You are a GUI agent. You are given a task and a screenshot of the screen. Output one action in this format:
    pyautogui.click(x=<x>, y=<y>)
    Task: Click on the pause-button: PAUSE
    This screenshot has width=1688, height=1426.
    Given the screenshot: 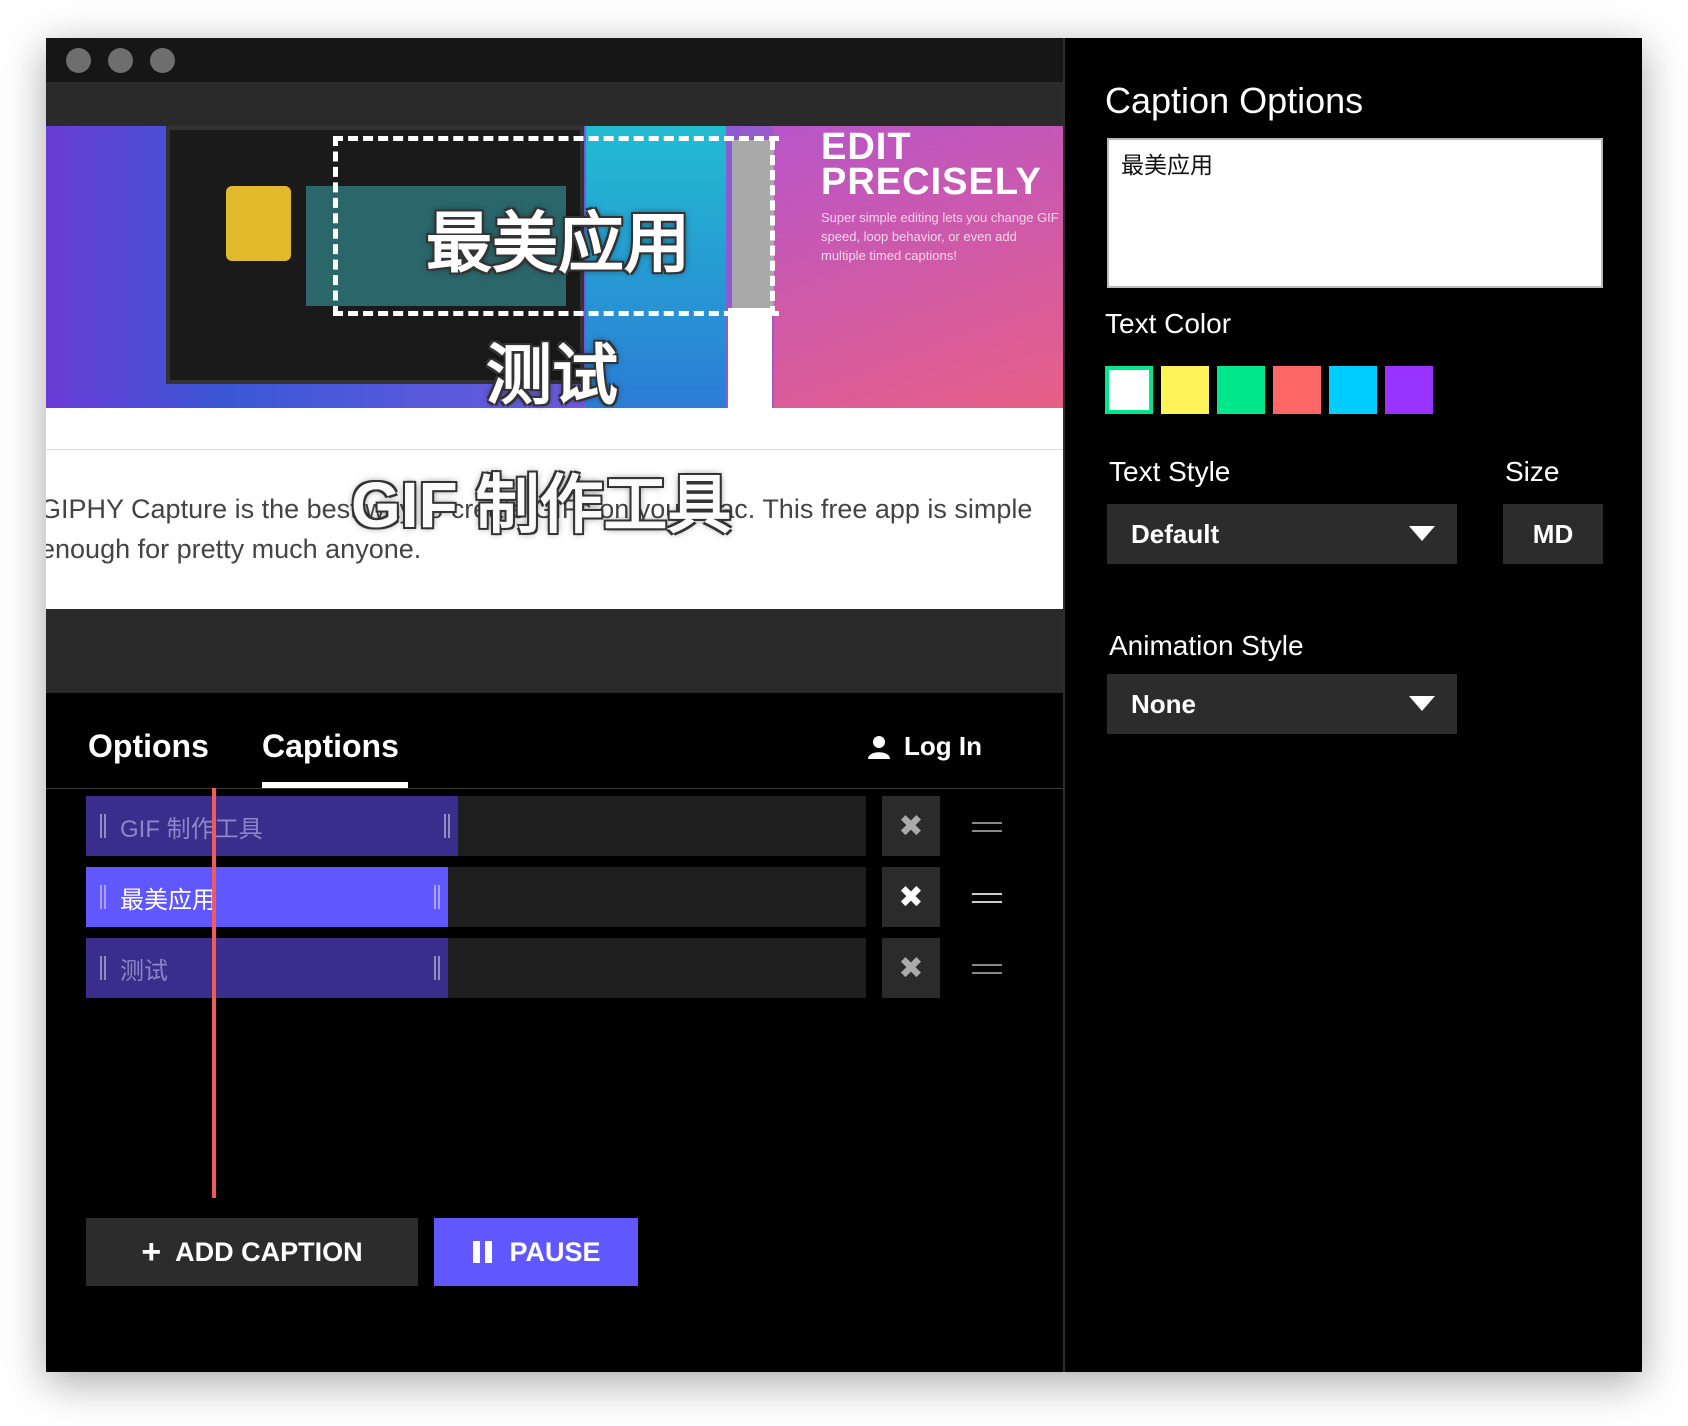 What is the action you would take?
    pyautogui.click(x=536, y=1252)
    